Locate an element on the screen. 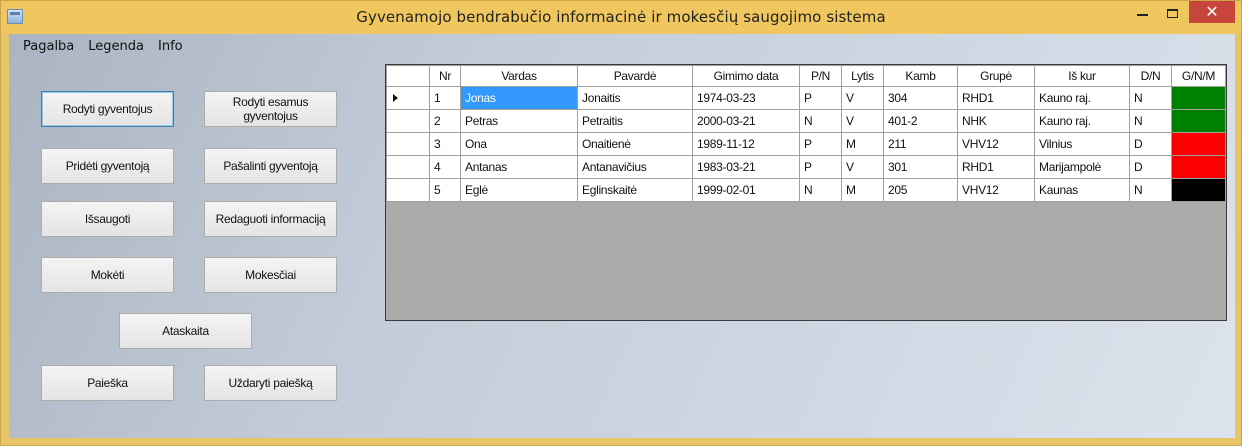  cell-vardas: Jonas is located at coordinates (519, 98).